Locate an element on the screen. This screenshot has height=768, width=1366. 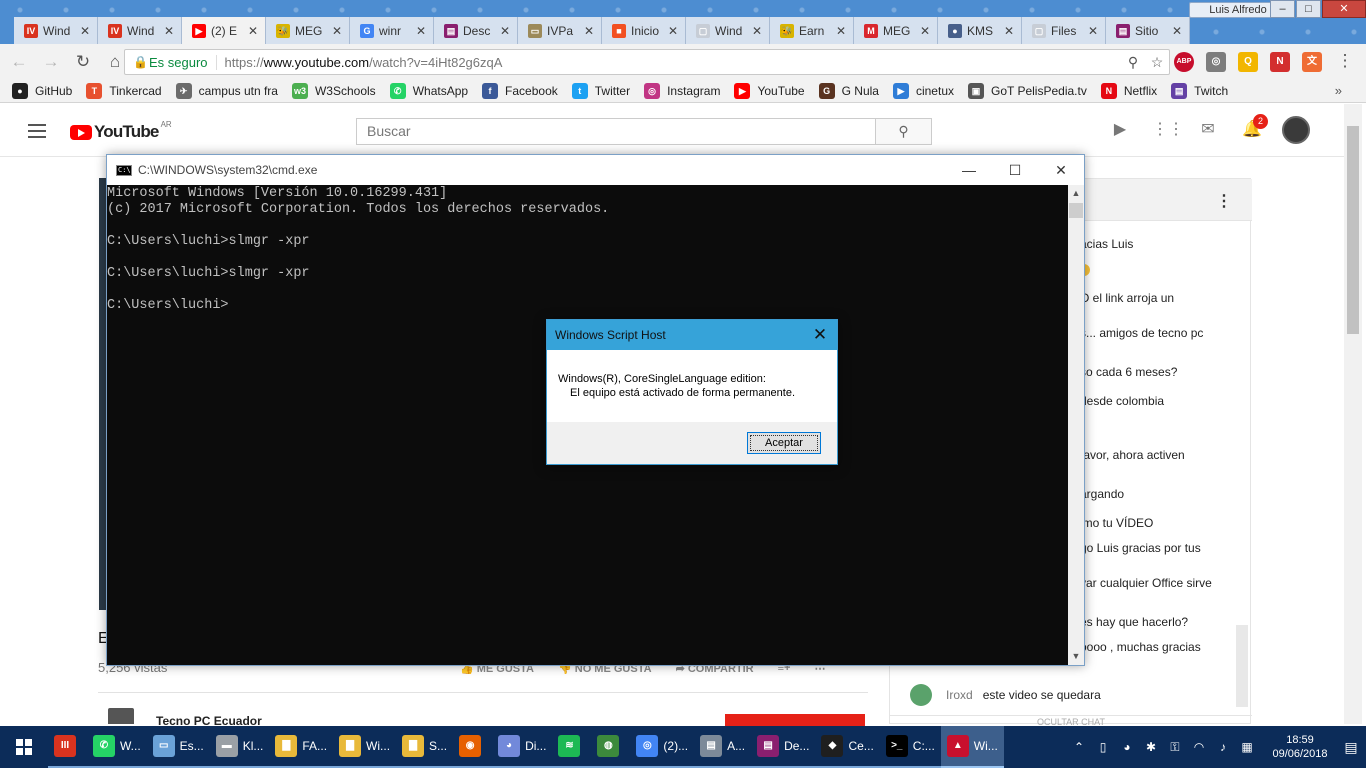
messages-icon: ✉ is located at coordinates (1208, 130).